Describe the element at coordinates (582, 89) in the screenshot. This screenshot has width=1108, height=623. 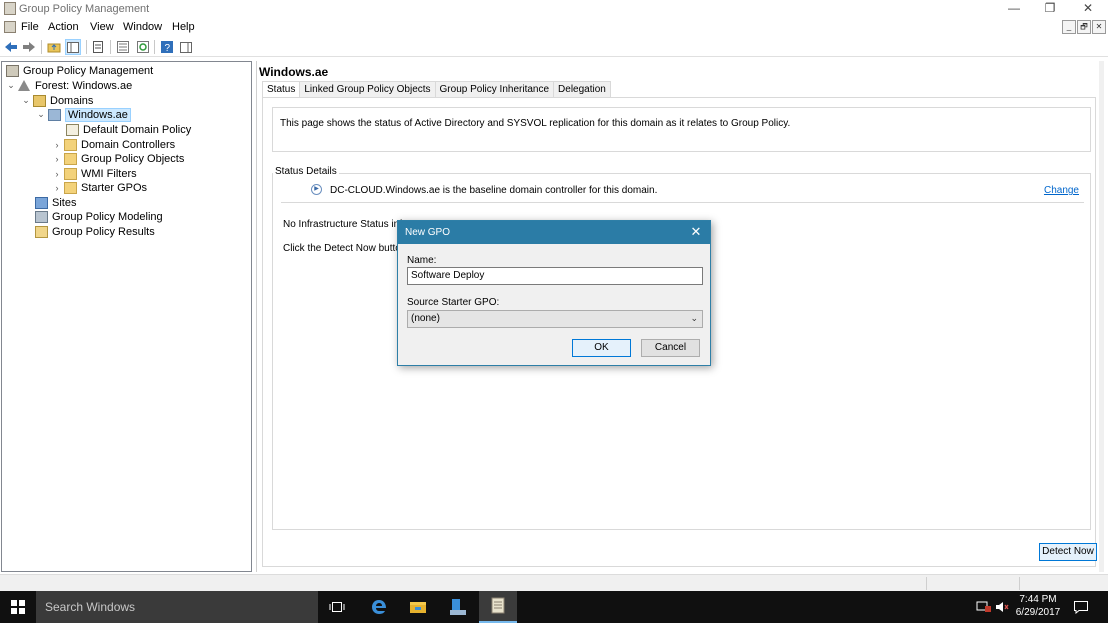
I see `tab-delegation: Delegation` at that location.